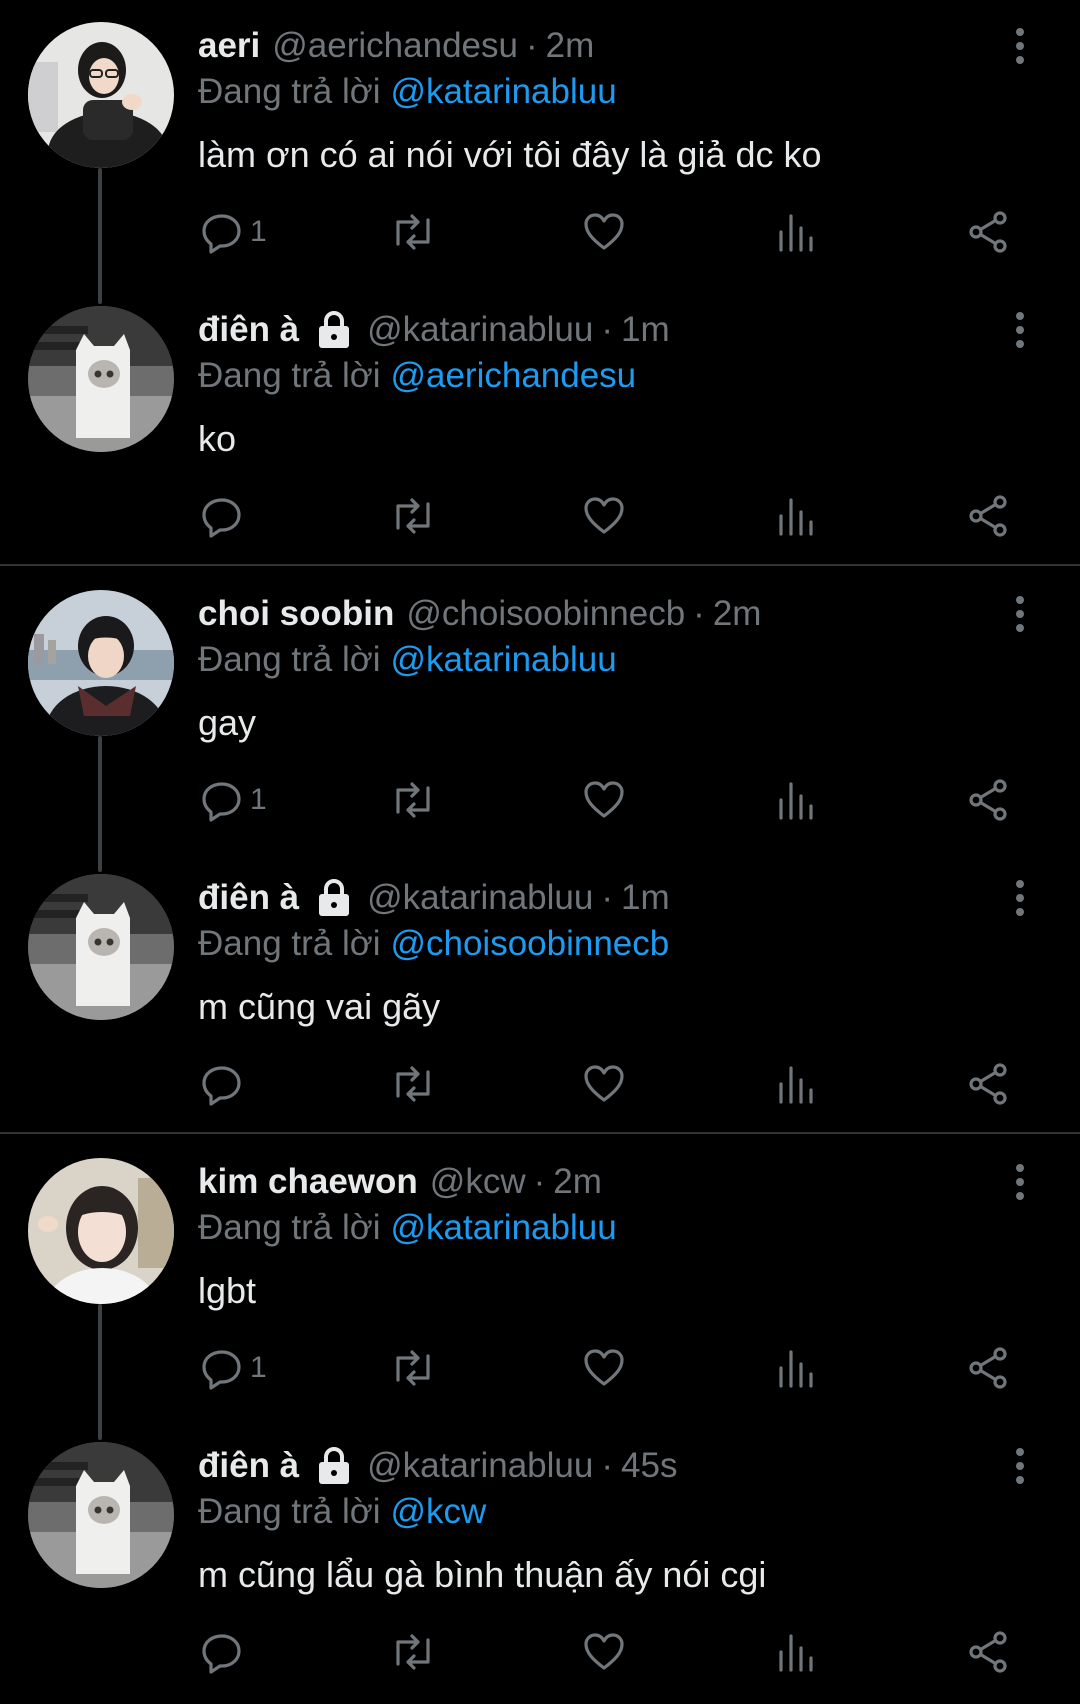  Describe the element at coordinates (540, 516) in the screenshot. I see `tweet-actions` at that location.